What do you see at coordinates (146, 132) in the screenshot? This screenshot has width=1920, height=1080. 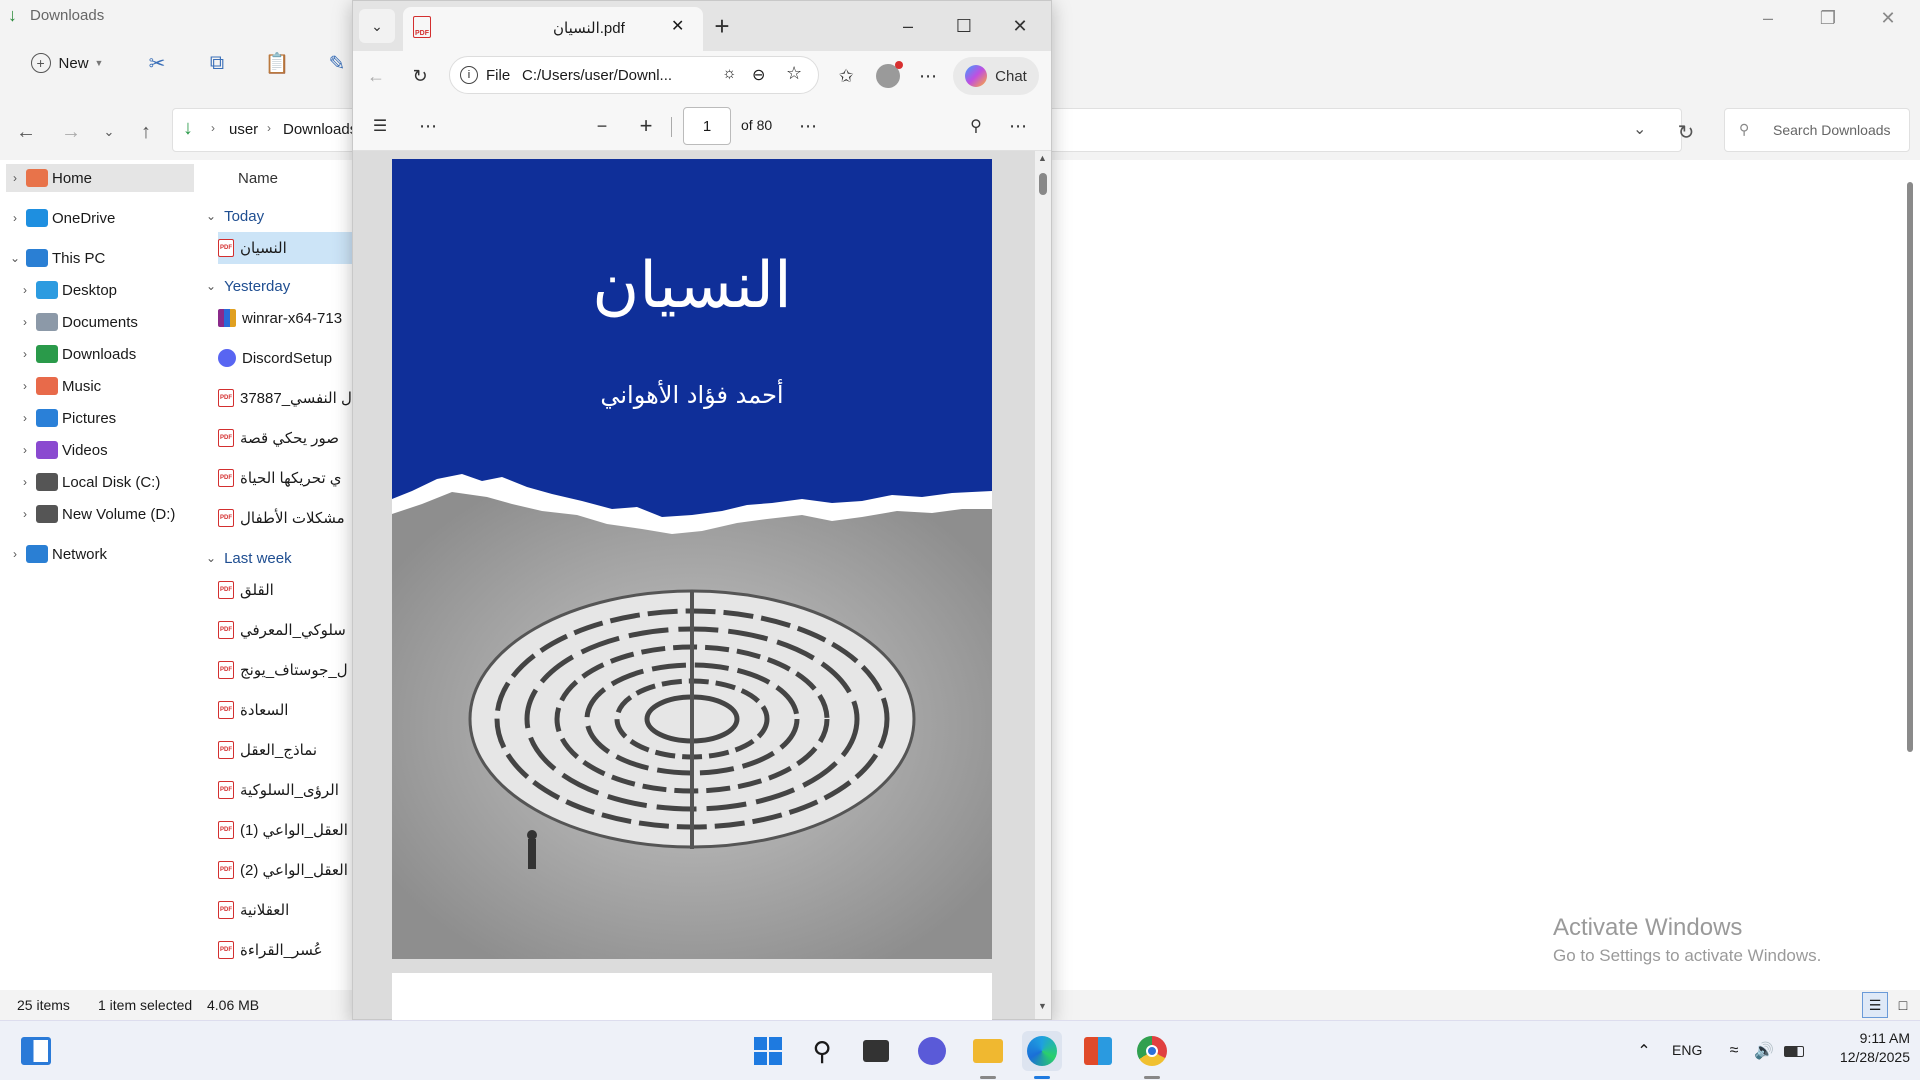 I see `up-button: ↑` at bounding box center [146, 132].